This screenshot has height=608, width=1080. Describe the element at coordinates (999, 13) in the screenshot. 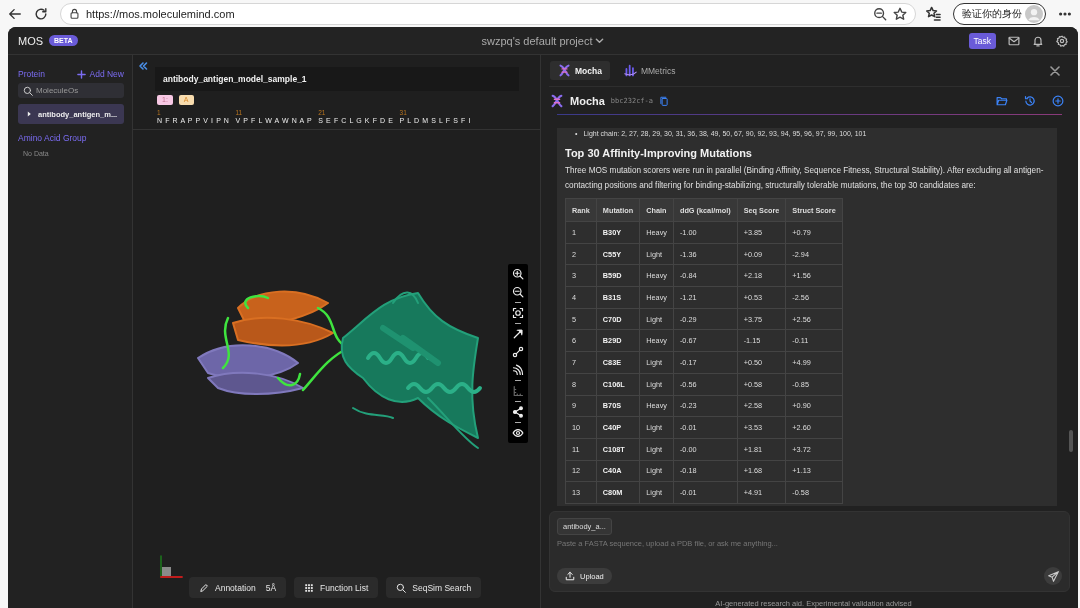

I see `profile-button: 验证你的身份` at that location.